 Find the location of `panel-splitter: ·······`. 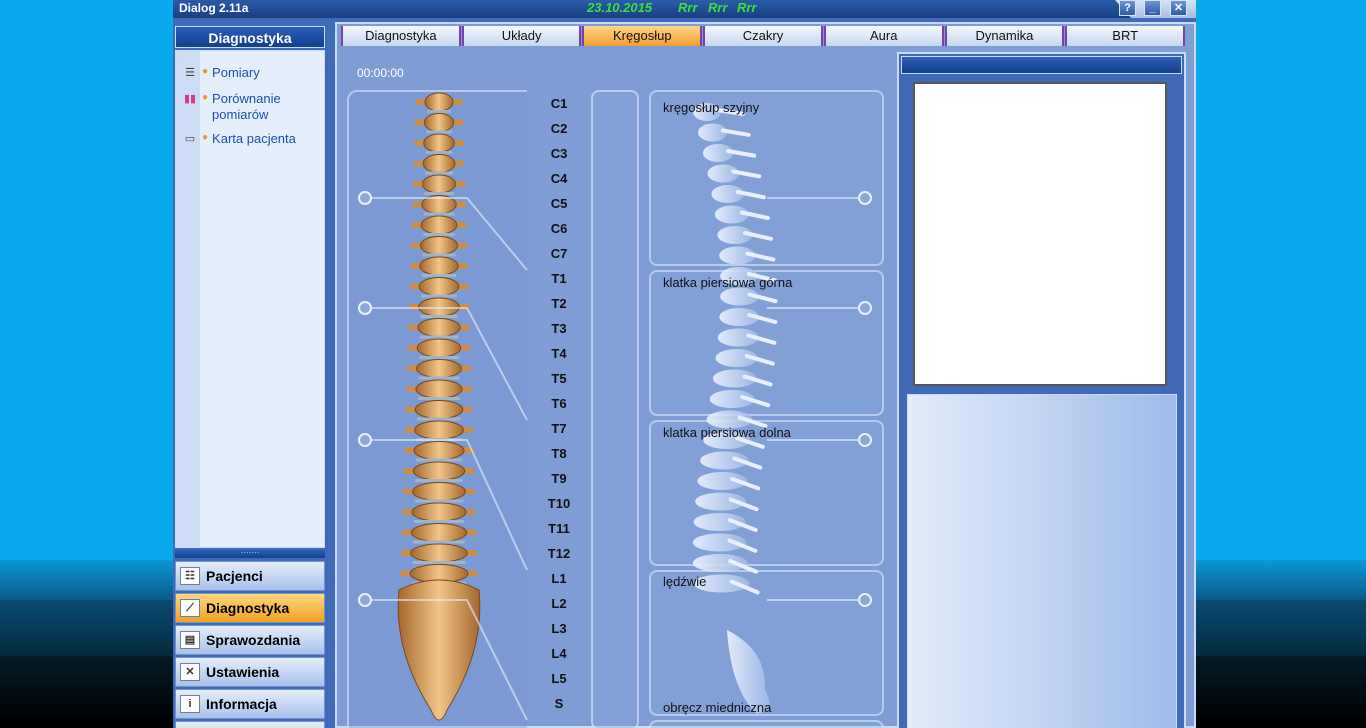

panel-splitter: ······· is located at coordinates (250, 553).